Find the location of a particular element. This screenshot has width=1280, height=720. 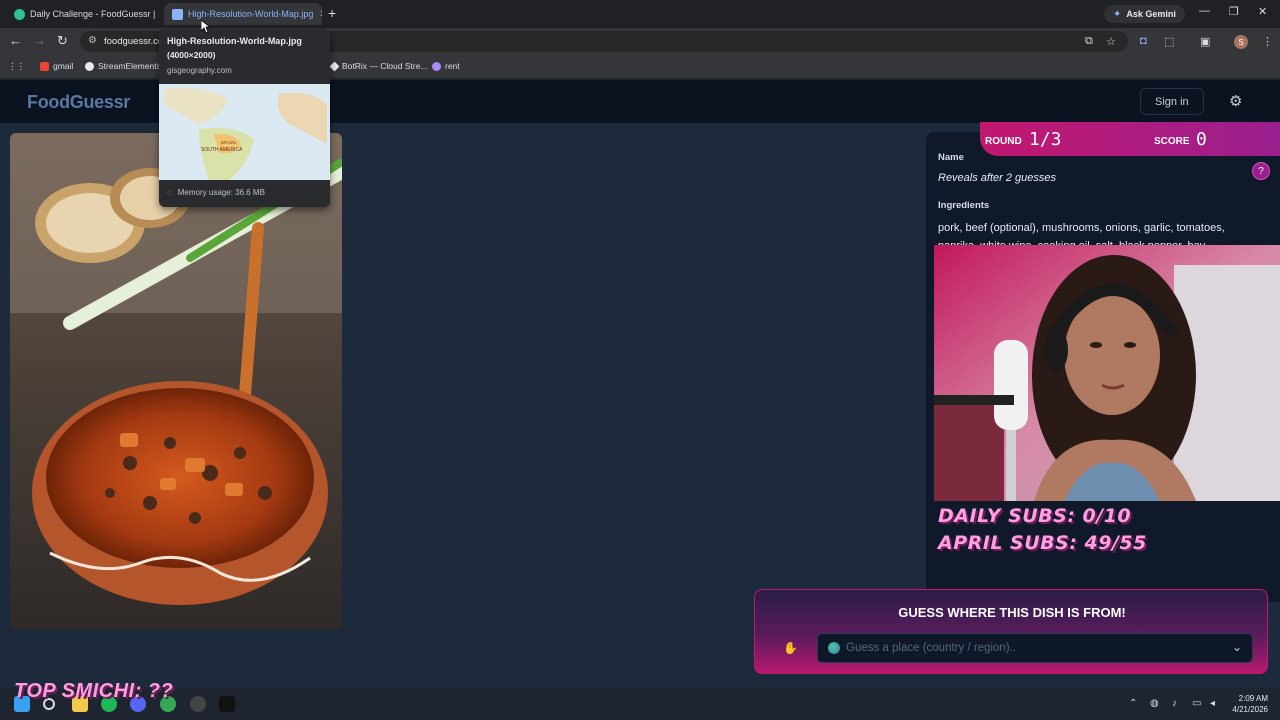

hover-card-host: gisgeography.com is located at coordinates (199, 70).